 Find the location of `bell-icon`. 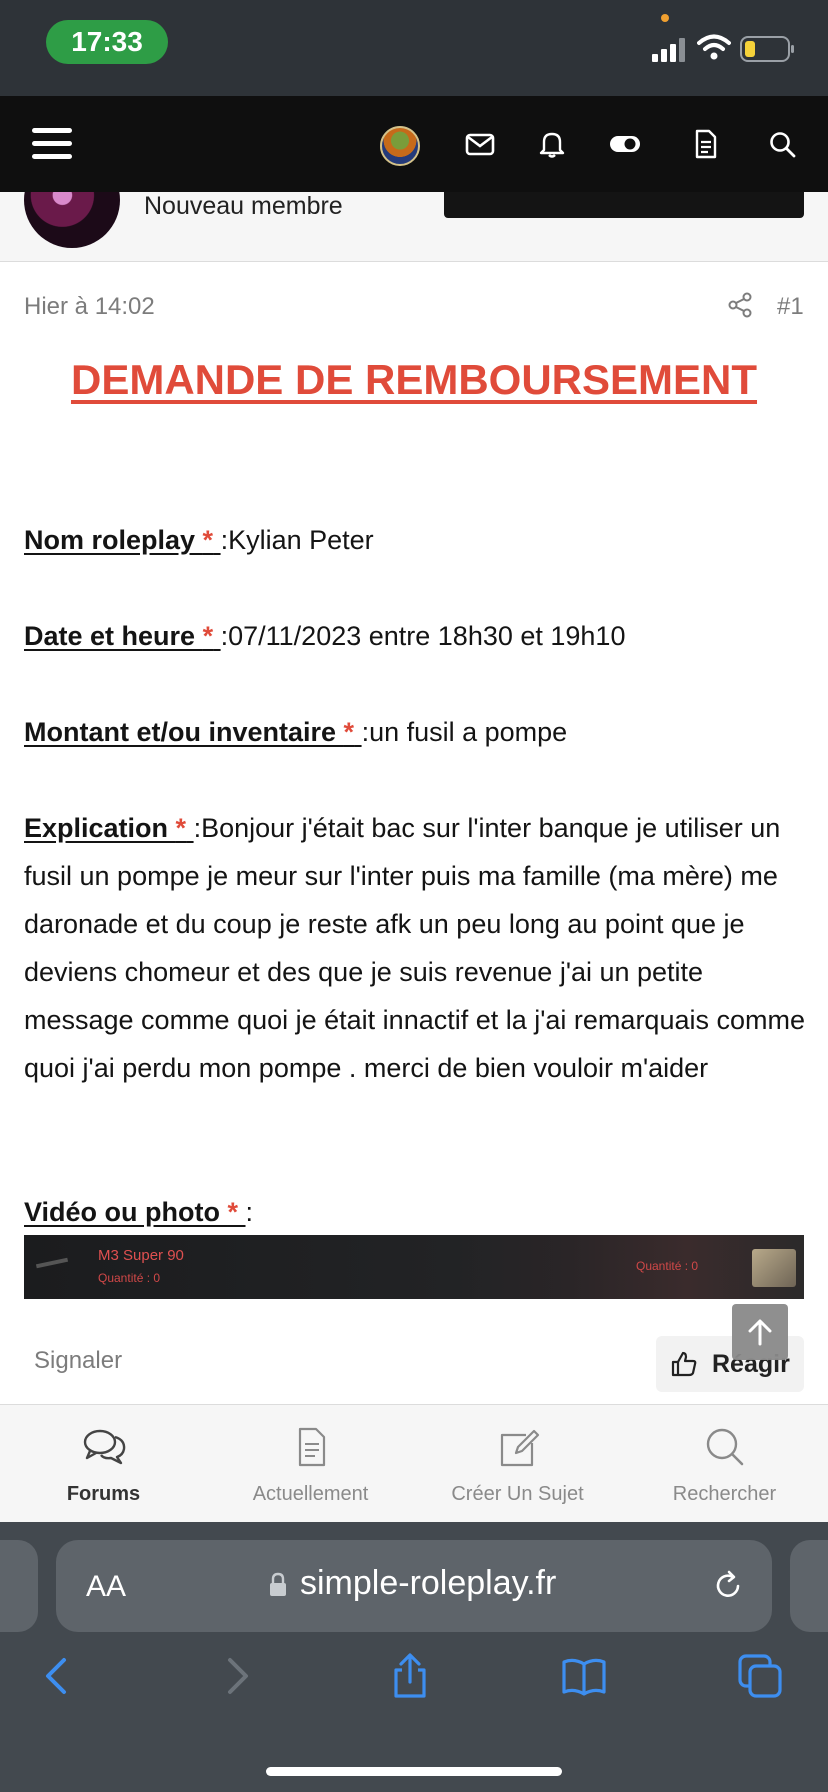

bell-icon is located at coordinates (552, 144).